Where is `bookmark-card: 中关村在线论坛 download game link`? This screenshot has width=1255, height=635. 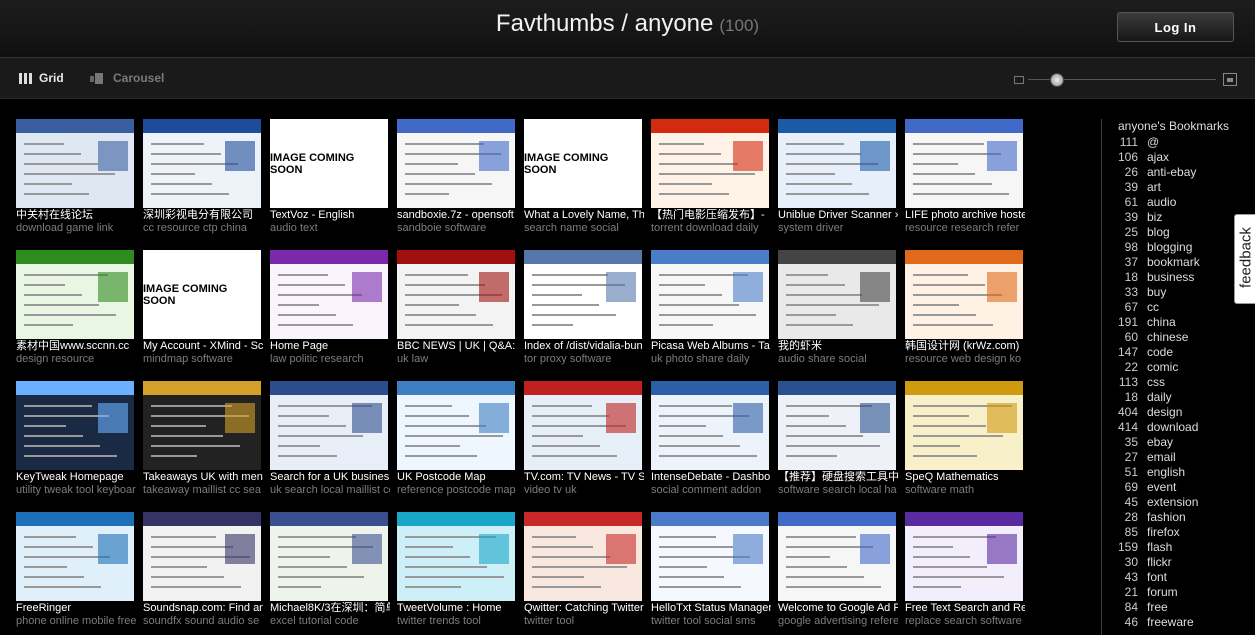 bookmark-card: 中关村在线论坛 download game link is located at coordinates (75, 176).